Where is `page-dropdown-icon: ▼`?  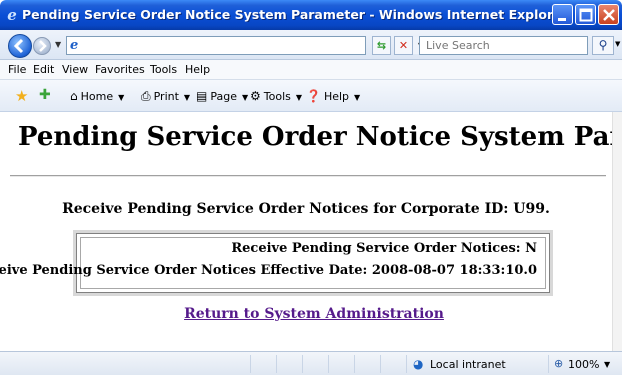 page-dropdown-icon: ▼ is located at coordinates (245, 97).